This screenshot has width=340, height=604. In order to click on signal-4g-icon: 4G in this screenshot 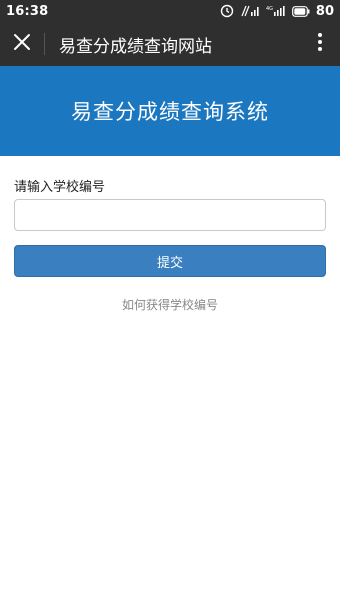, I will do `click(276, 11)`.